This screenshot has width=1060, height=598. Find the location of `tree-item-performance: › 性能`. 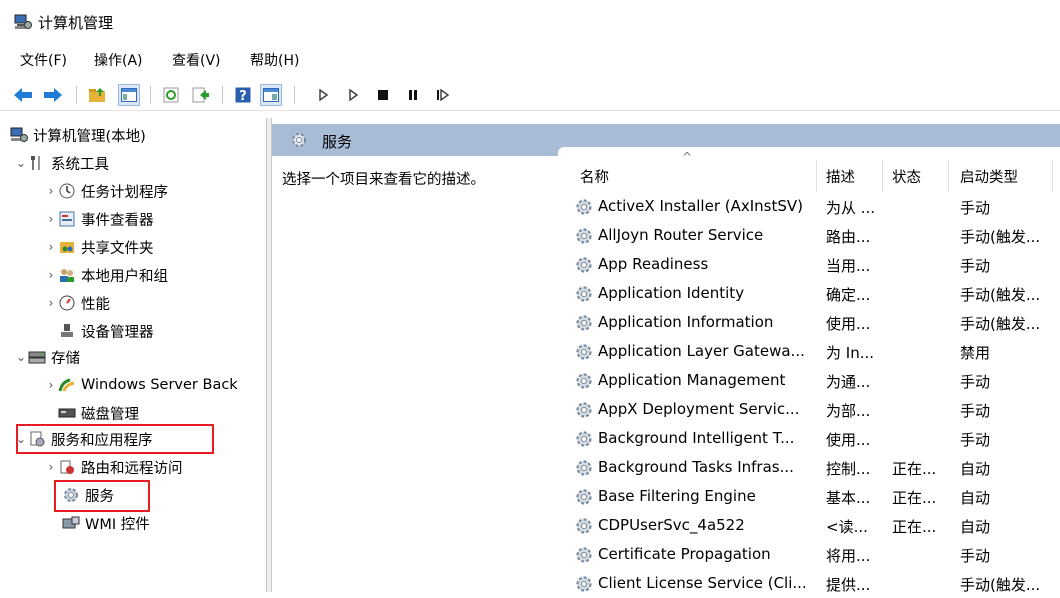

tree-item-performance: › 性能 is located at coordinates (77, 303).